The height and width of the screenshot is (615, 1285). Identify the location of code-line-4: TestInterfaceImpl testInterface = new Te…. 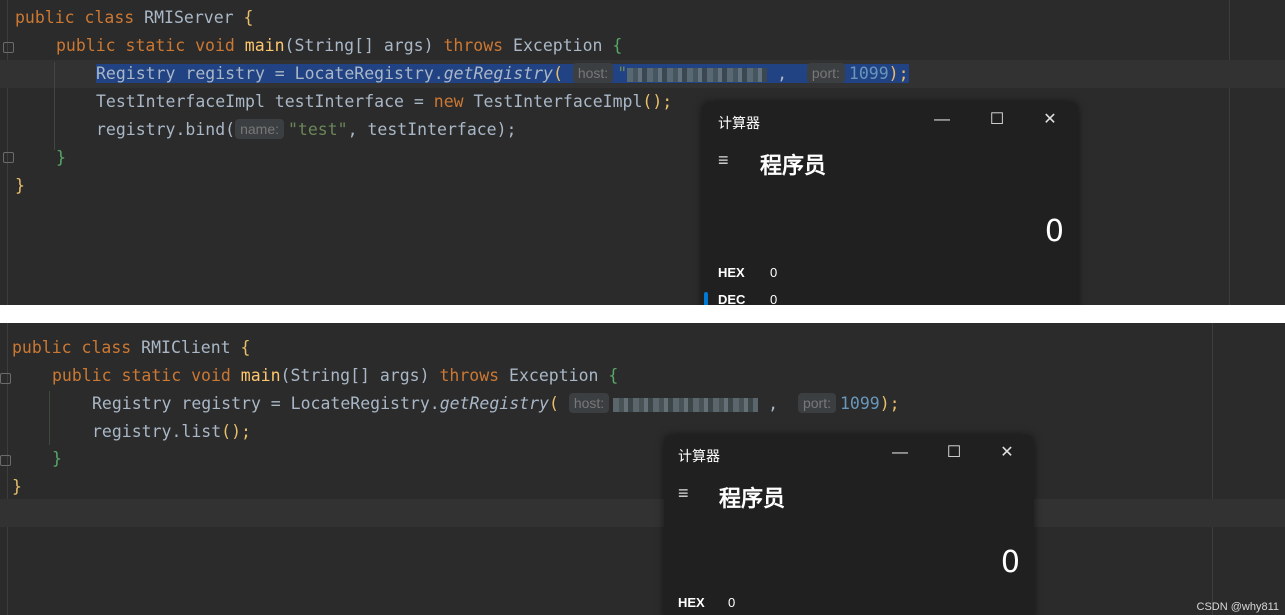
(384, 102).